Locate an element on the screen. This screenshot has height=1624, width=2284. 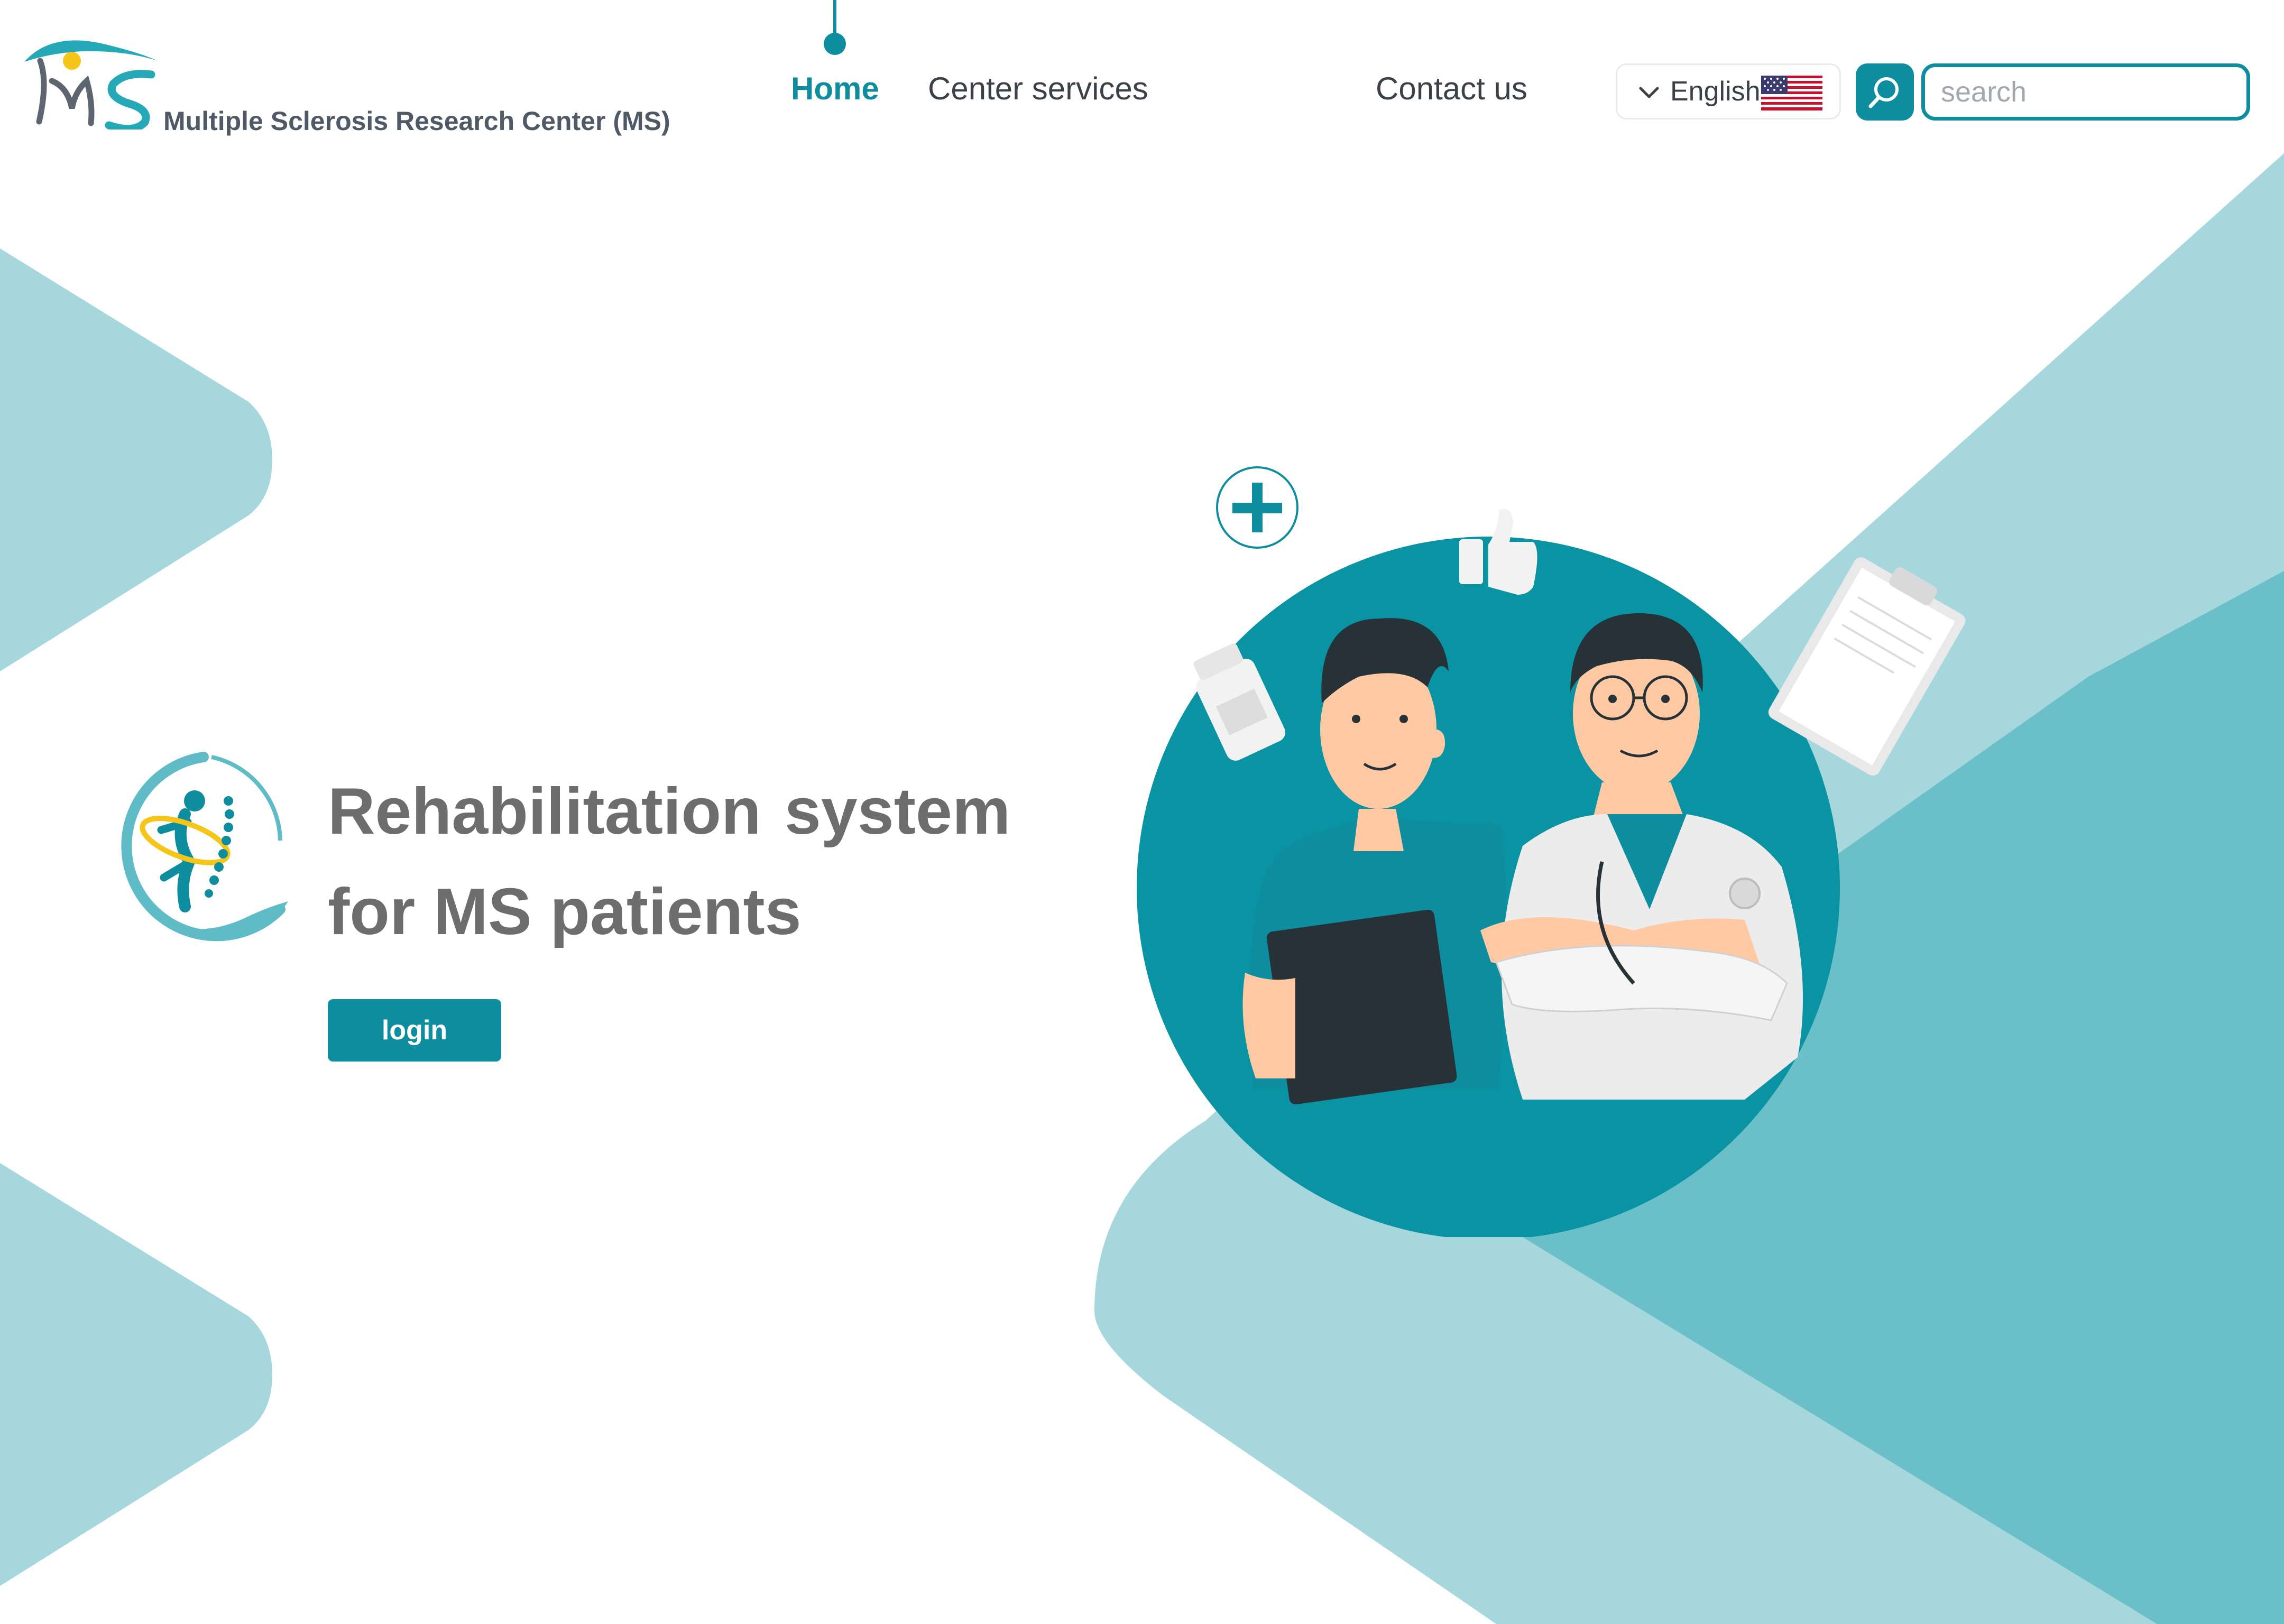
hero-title-word-1: Rehabilitation is located at coordinates (544, 811).